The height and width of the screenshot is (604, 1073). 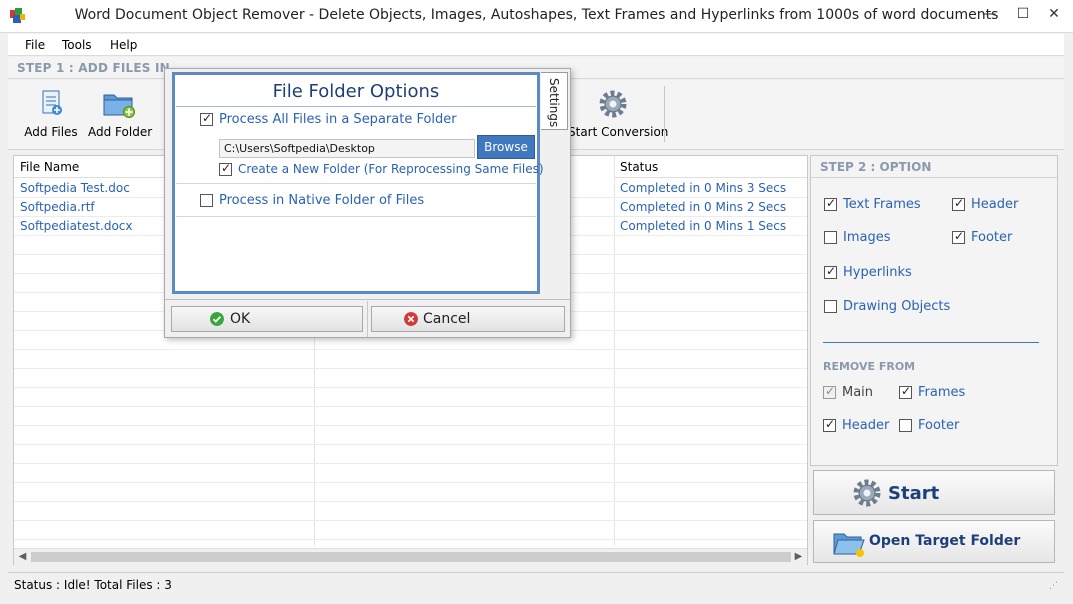 What do you see at coordinates (93, 68) in the screenshot?
I see `step1-title: STEP 1 : ADD FILES IN` at bounding box center [93, 68].